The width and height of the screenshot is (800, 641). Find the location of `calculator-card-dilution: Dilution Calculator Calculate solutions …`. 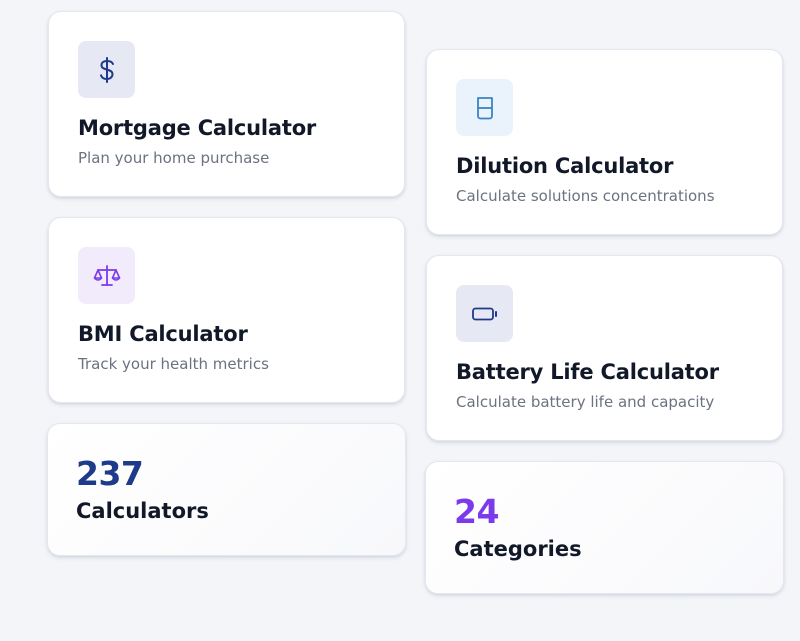

calculator-card-dilution: Dilution Calculator Calculate solutions … is located at coordinates (604, 142).